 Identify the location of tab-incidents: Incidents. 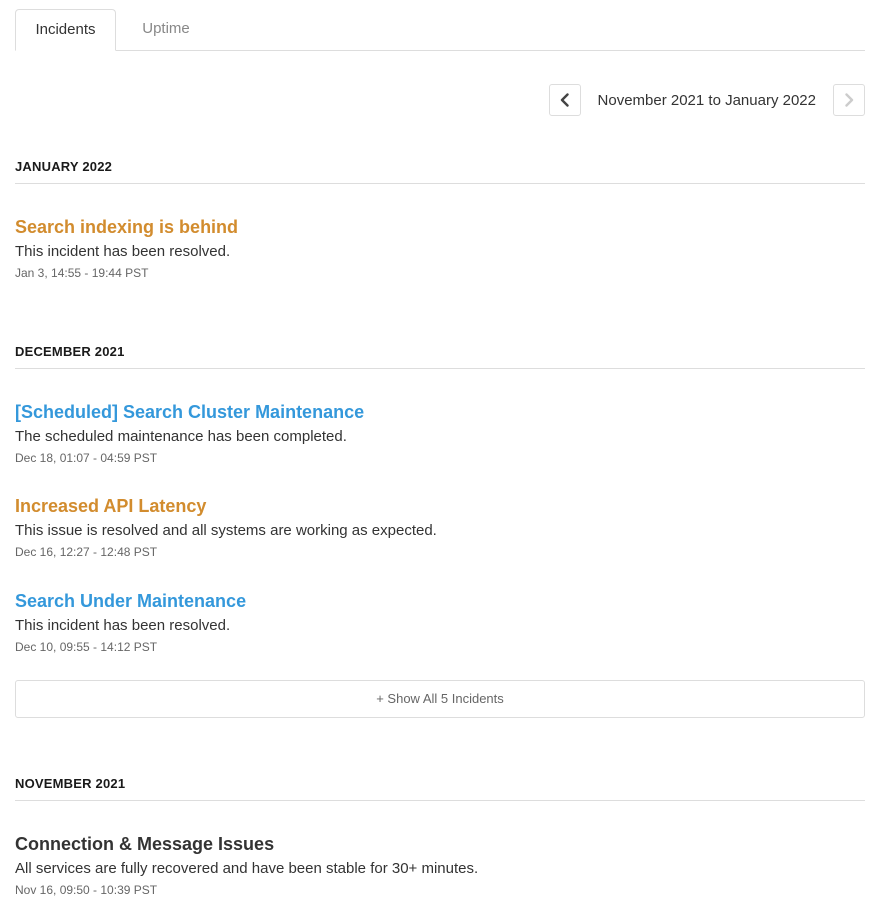
(65, 30).